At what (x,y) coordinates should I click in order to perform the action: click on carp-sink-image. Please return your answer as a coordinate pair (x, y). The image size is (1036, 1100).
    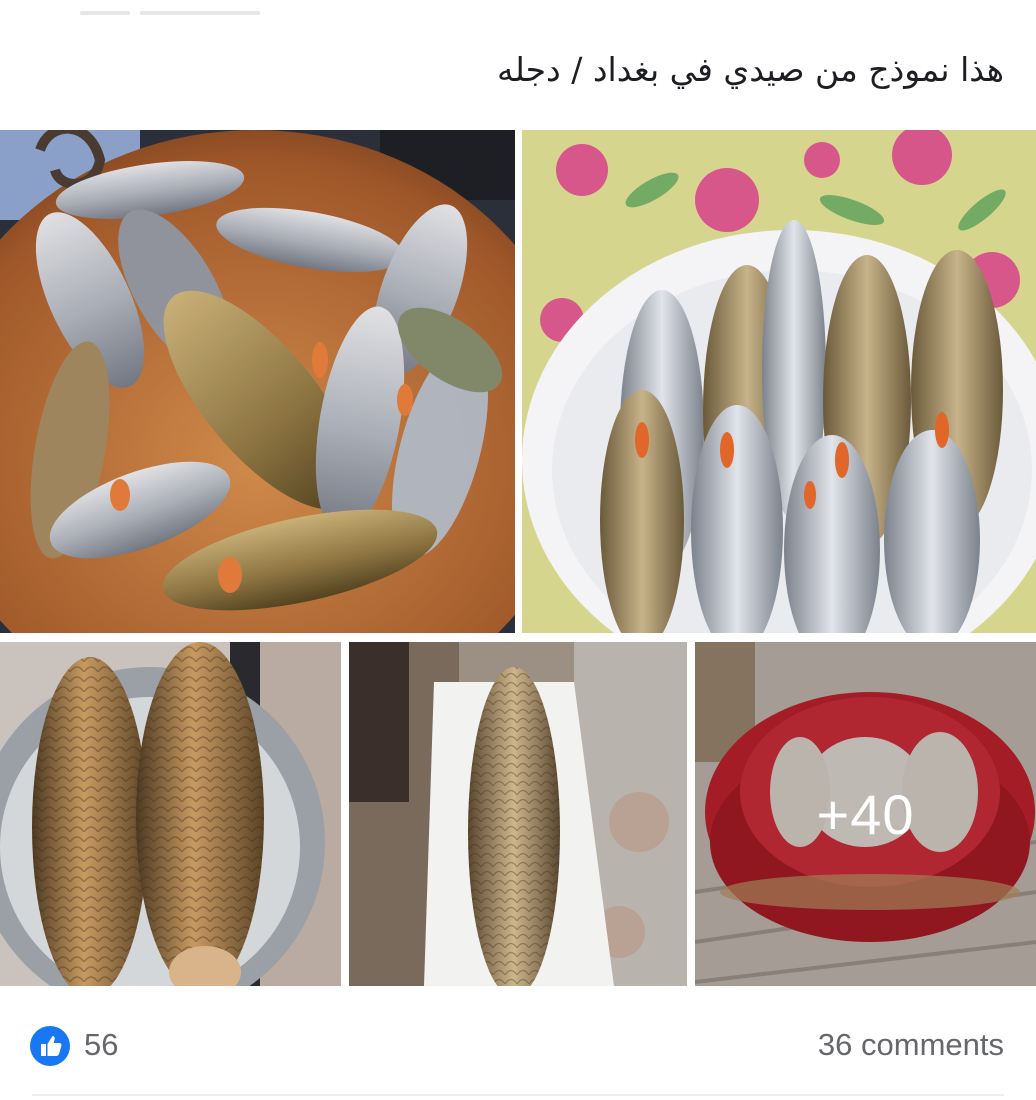
    Looking at the image, I should click on (170, 814).